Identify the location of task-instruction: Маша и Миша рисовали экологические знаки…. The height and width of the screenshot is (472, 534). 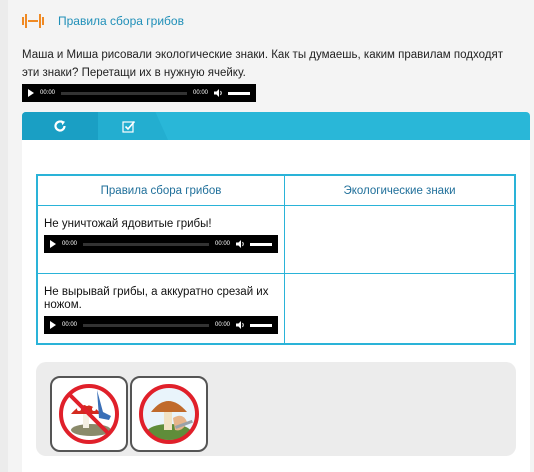
(262, 64).